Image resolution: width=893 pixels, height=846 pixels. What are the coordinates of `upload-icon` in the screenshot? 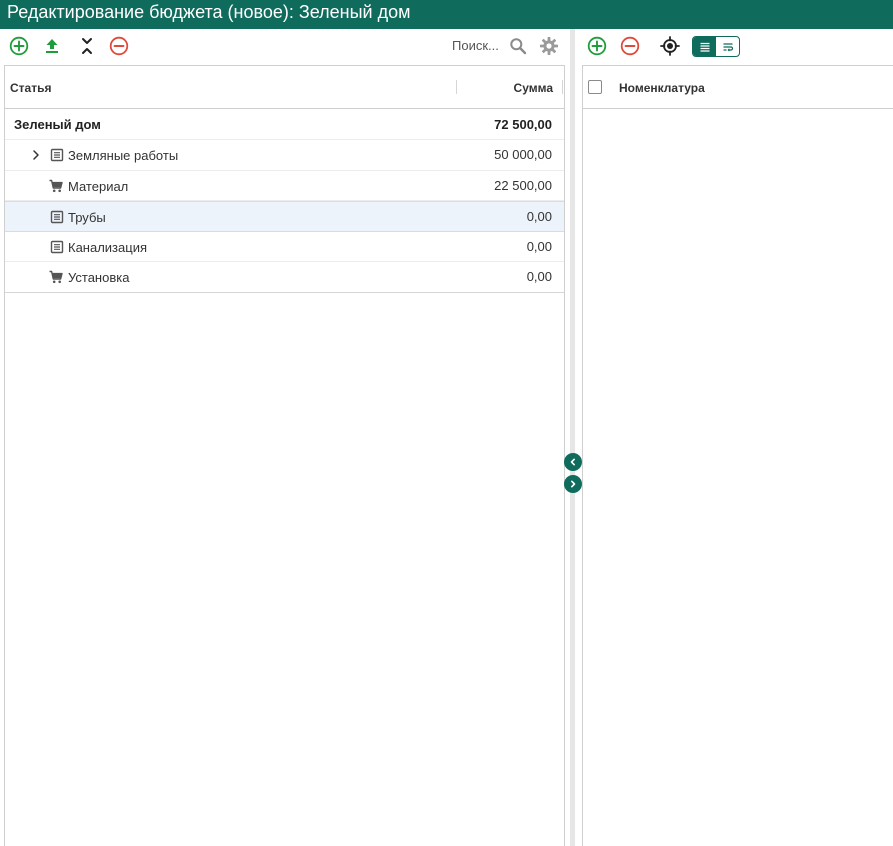 It's located at (52, 46).